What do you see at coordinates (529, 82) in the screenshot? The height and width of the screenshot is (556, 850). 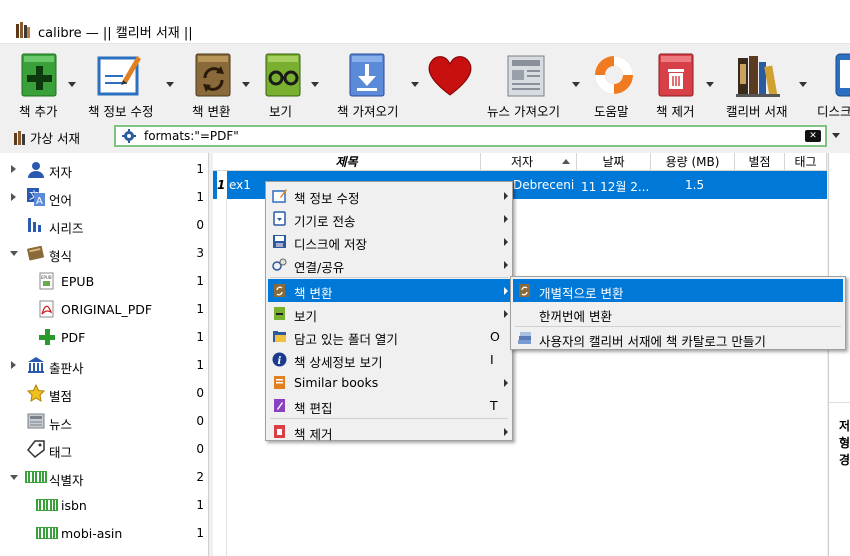 I see `fetch-news-button: 뉴스 가져오기` at bounding box center [529, 82].